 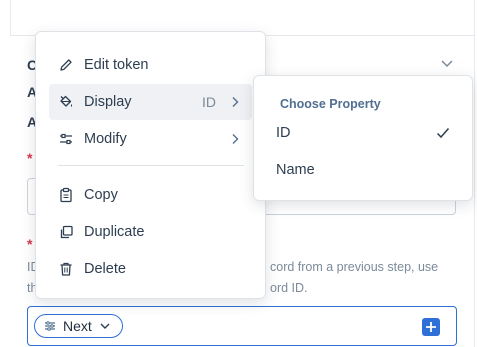 What do you see at coordinates (289, 288) in the screenshot?
I see `help-text-fragment: ord ID.` at bounding box center [289, 288].